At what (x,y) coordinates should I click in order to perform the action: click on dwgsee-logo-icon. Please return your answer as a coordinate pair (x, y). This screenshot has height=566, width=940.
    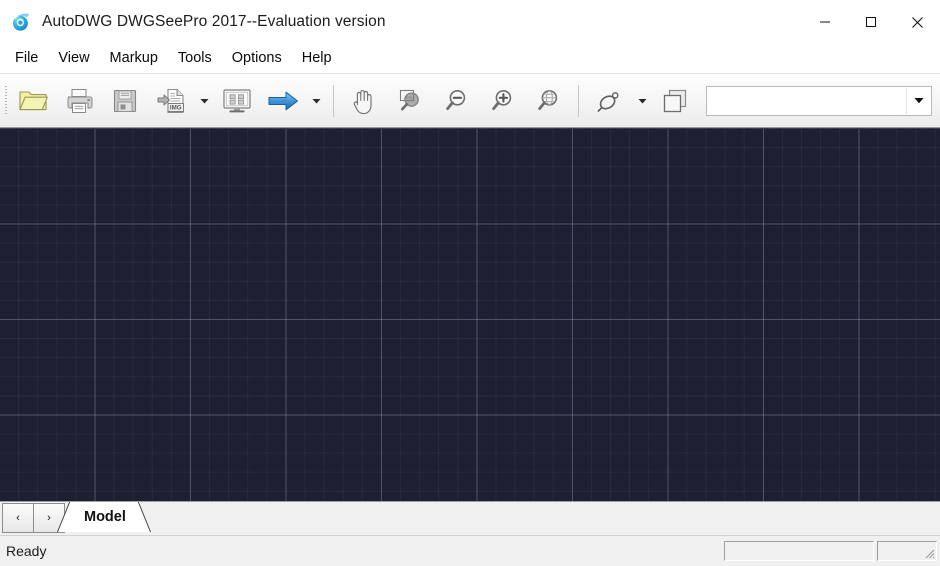
    Looking at the image, I should click on (21, 22).